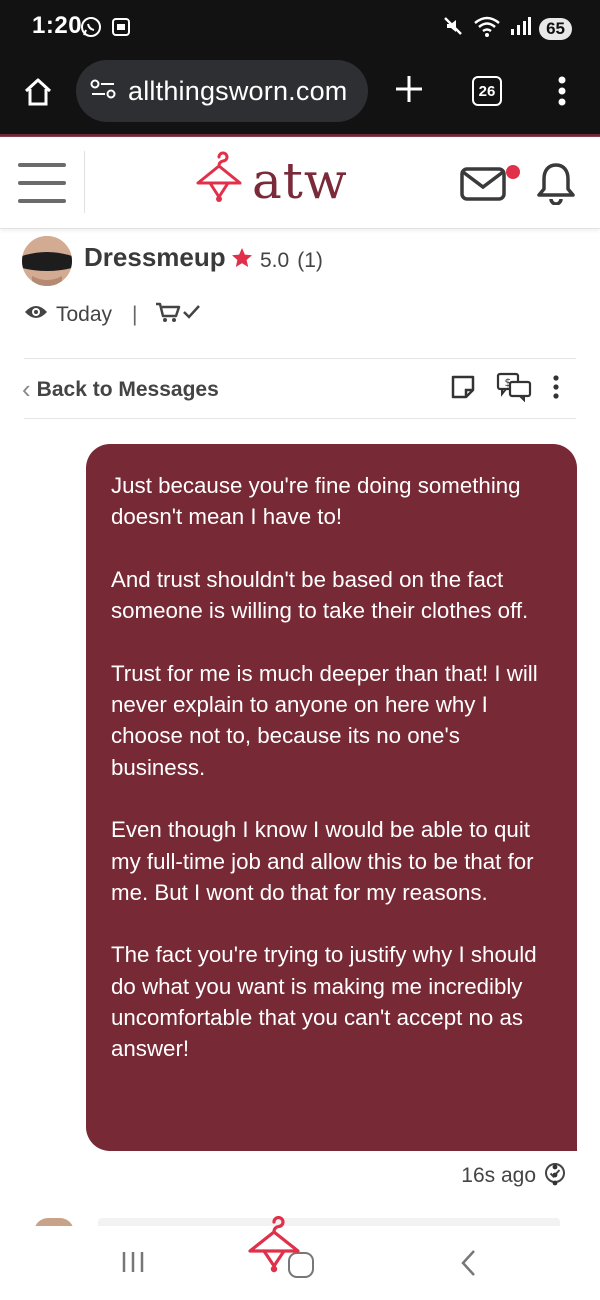 This screenshot has width=600, height=1300. I want to click on url-text: allthingsworn.com, so click(238, 90).